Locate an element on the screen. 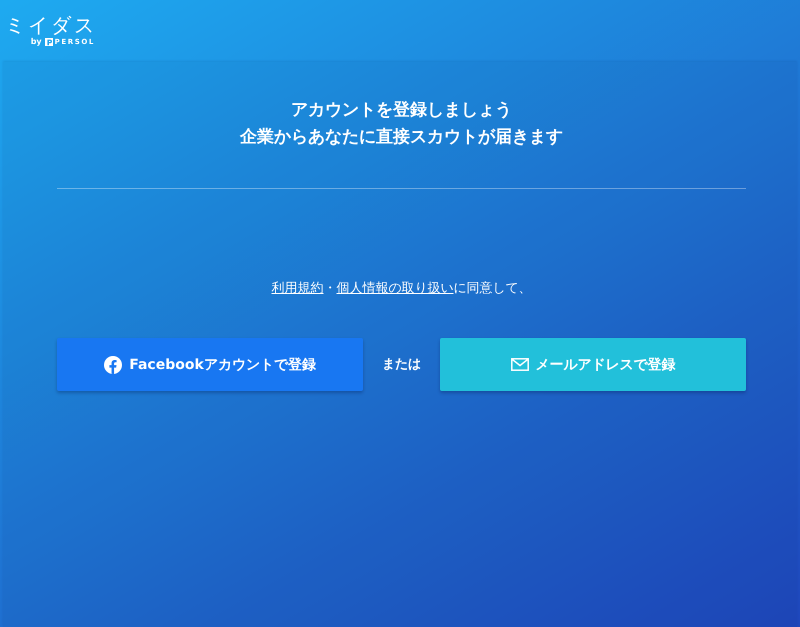 The width and height of the screenshot is (800, 627). envelope-icon is located at coordinates (519, 364).